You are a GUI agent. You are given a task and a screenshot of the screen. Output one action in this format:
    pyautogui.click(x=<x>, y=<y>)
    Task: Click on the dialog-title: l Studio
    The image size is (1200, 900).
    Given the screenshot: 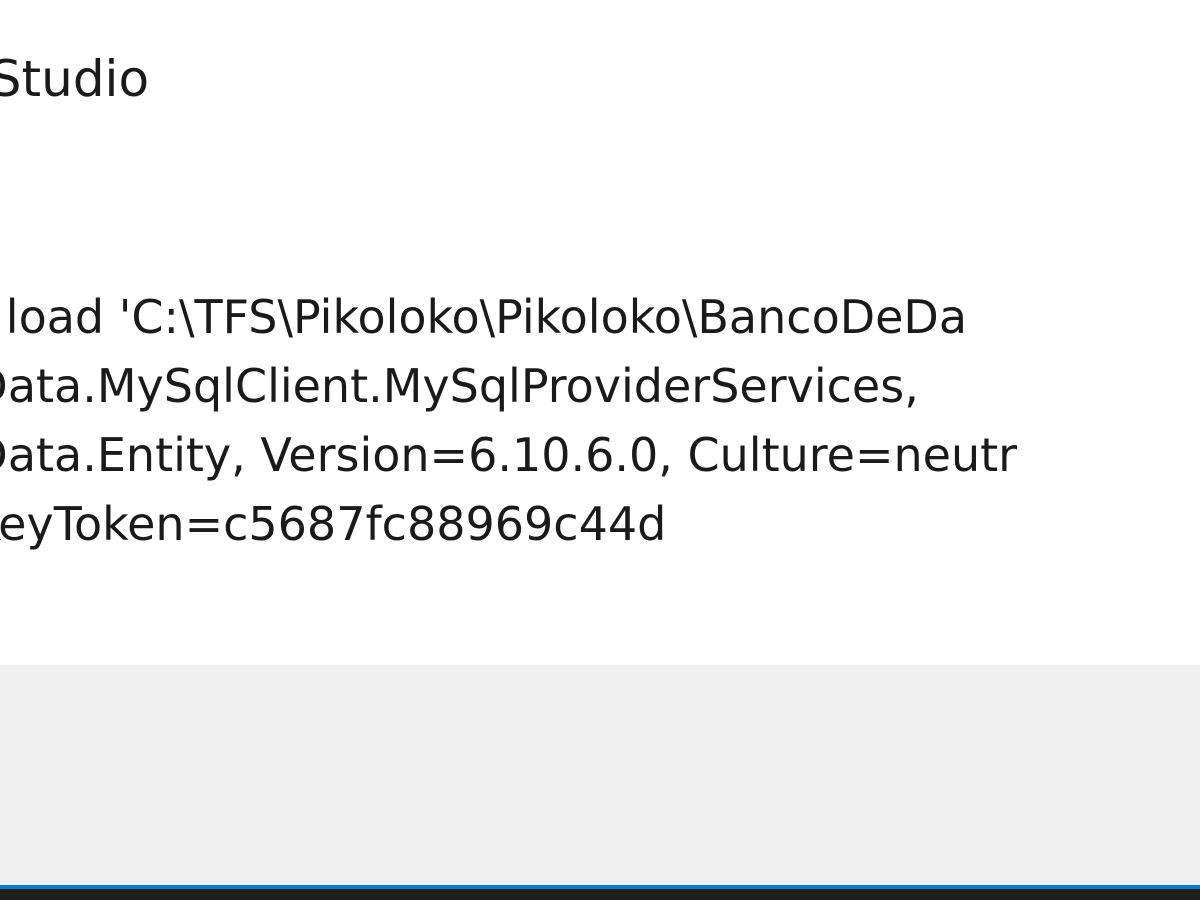 What is the action you would take?
    pyautogui.click(x=75, y=79)
    